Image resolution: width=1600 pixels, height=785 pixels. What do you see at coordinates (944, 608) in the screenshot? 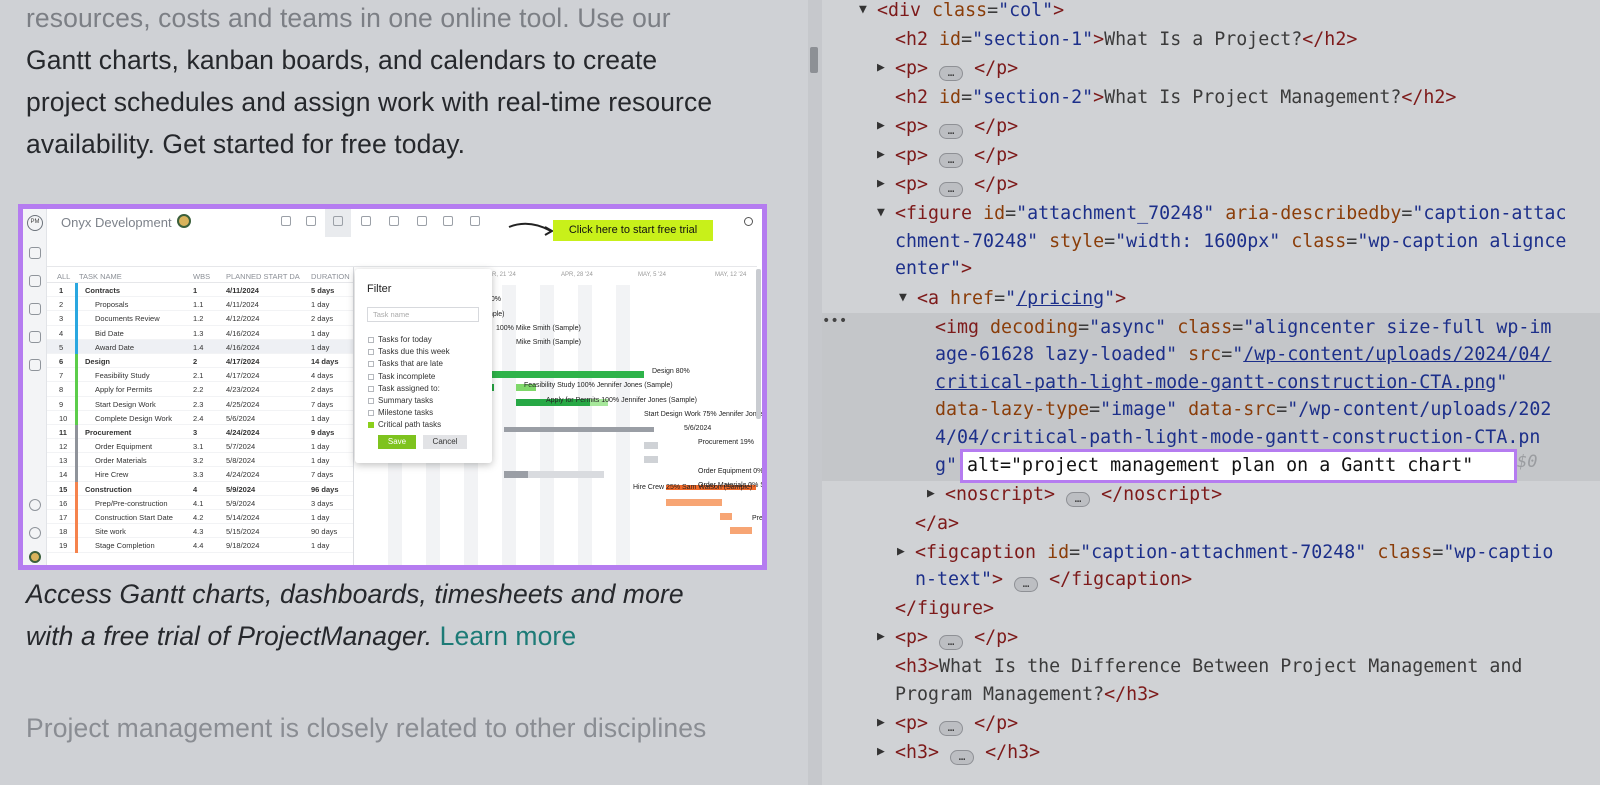
I see `dom-node-line: </figure>` at bounding box center [944, 608].